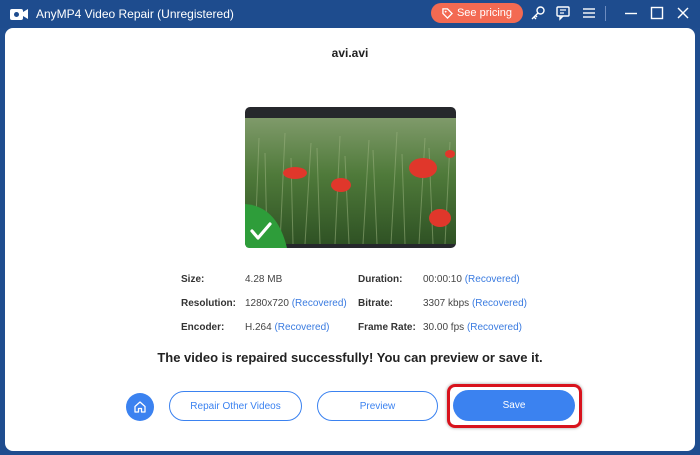 The width and height of the screenshot is (700, 455). I want to click on resolution-value: 1280x720 (Recovered), so click(296, 303).